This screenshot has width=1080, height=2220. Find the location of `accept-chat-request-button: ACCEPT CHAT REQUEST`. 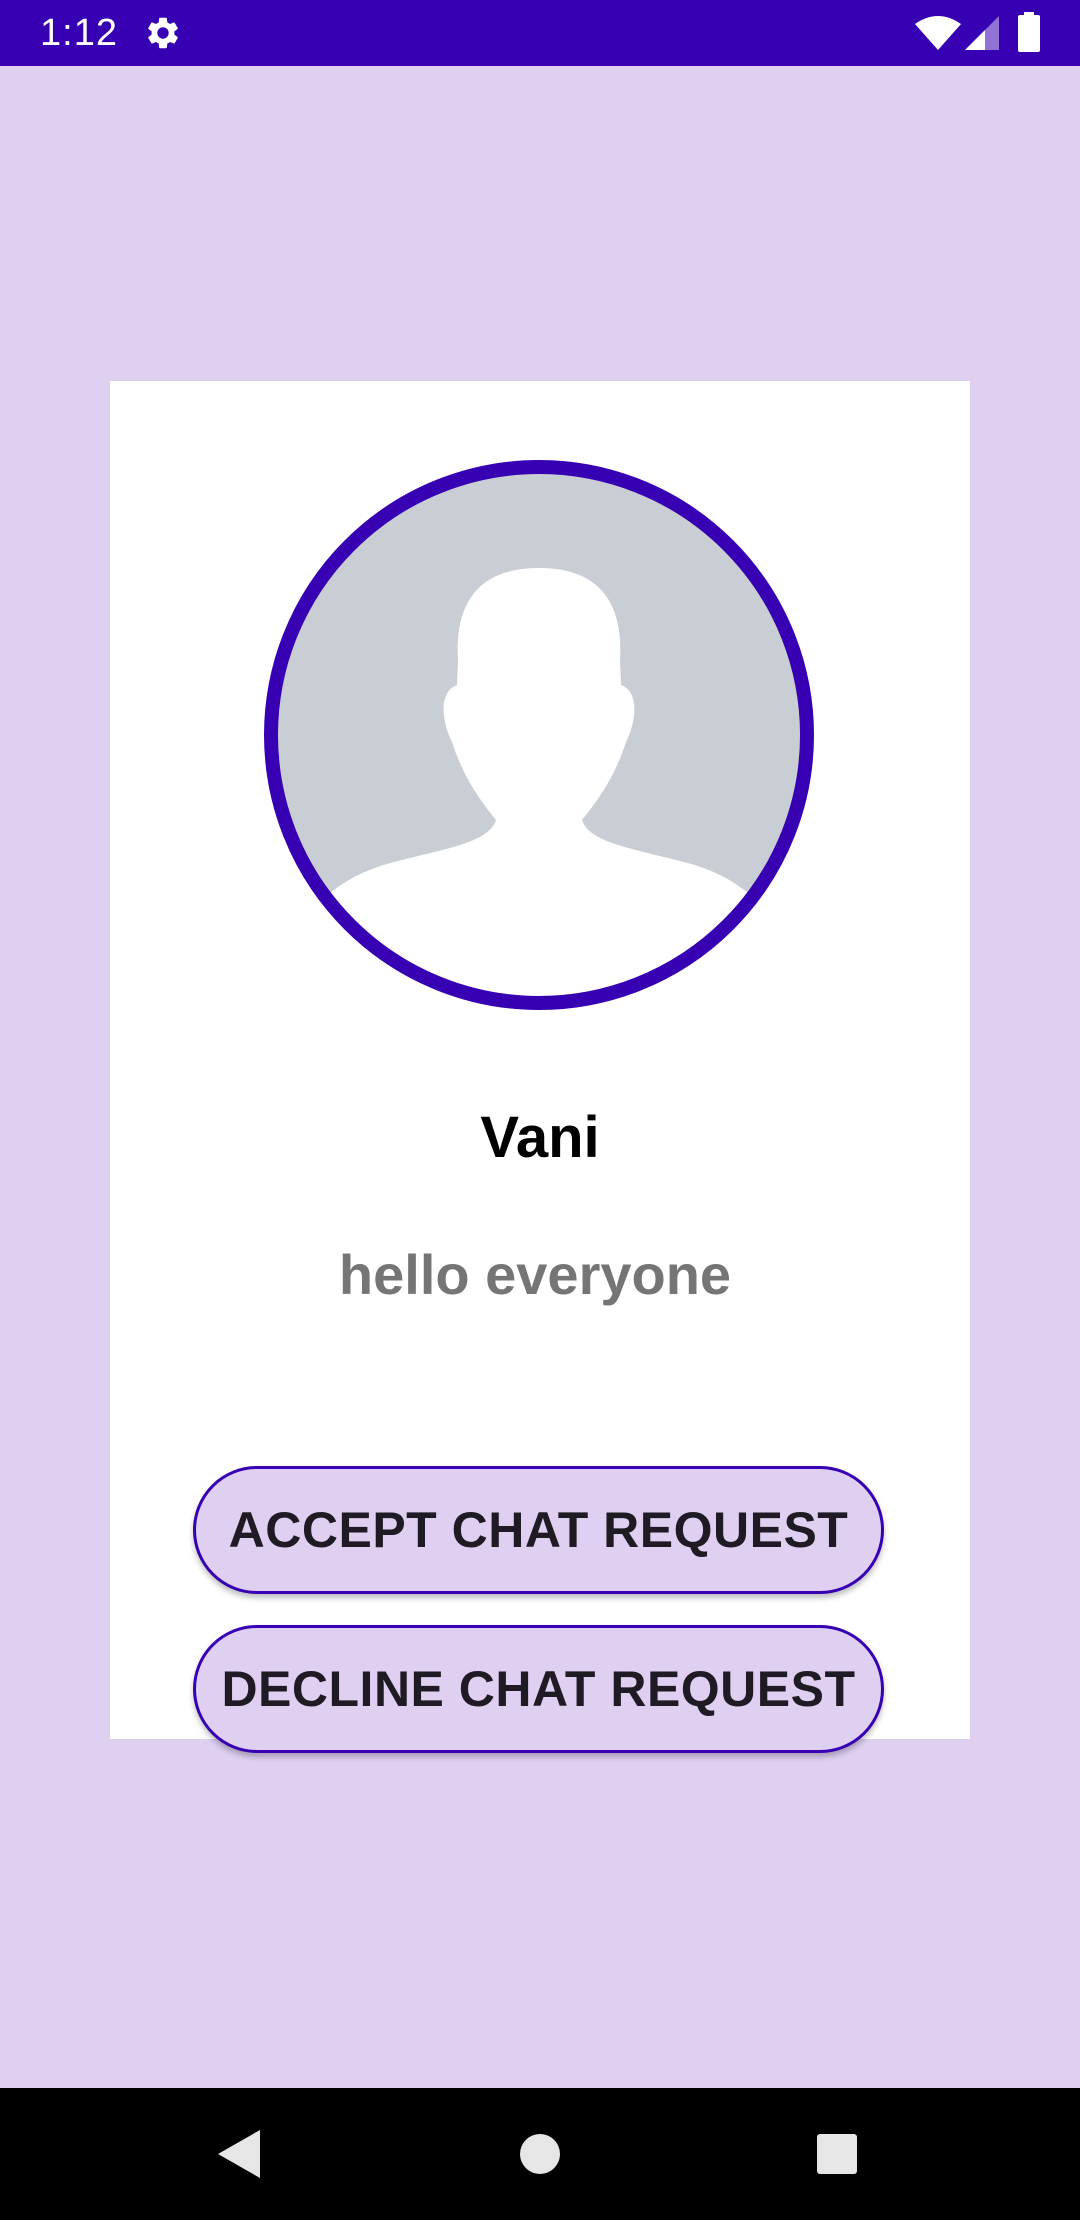

accept-chat-request-button: ACCEPT CHAT REQUEST is located at coordinates (538, 1530).